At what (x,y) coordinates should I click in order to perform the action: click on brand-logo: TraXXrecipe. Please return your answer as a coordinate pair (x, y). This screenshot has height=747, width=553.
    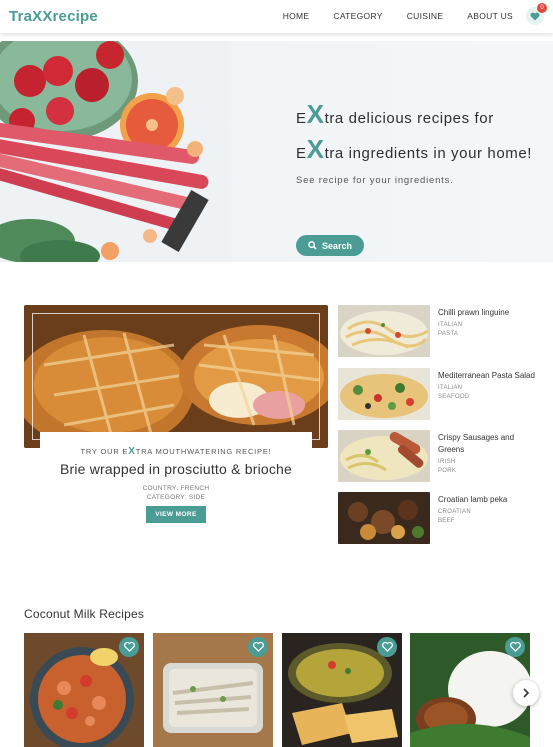
    Looking at the image, I should click on (53, 16).